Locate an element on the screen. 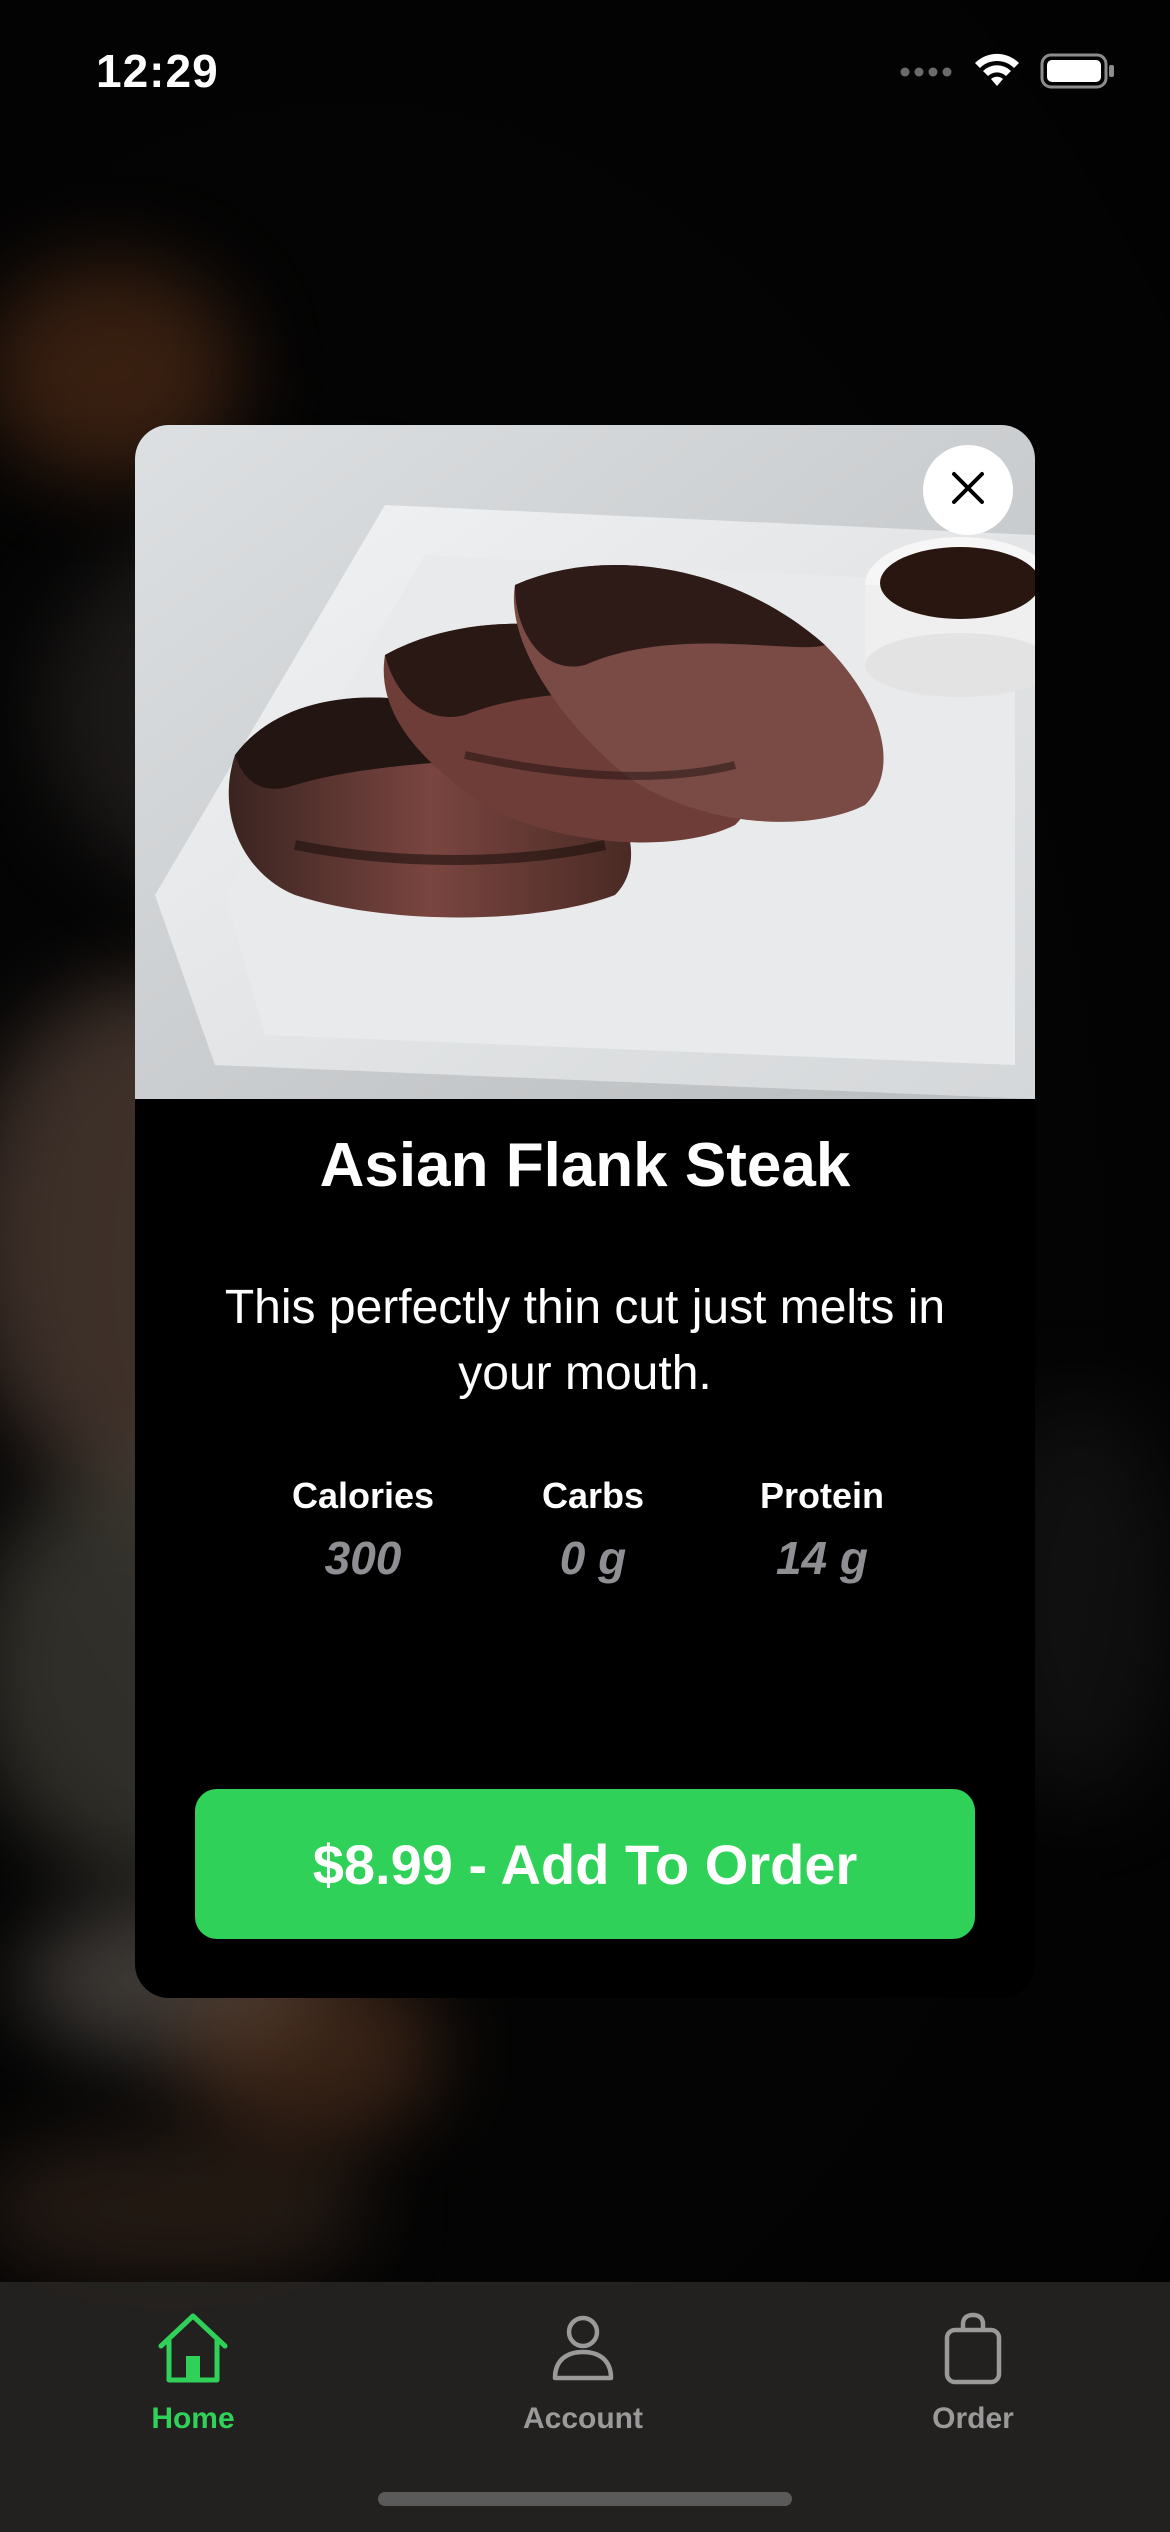  close-button is located at coordinates (968, 490).